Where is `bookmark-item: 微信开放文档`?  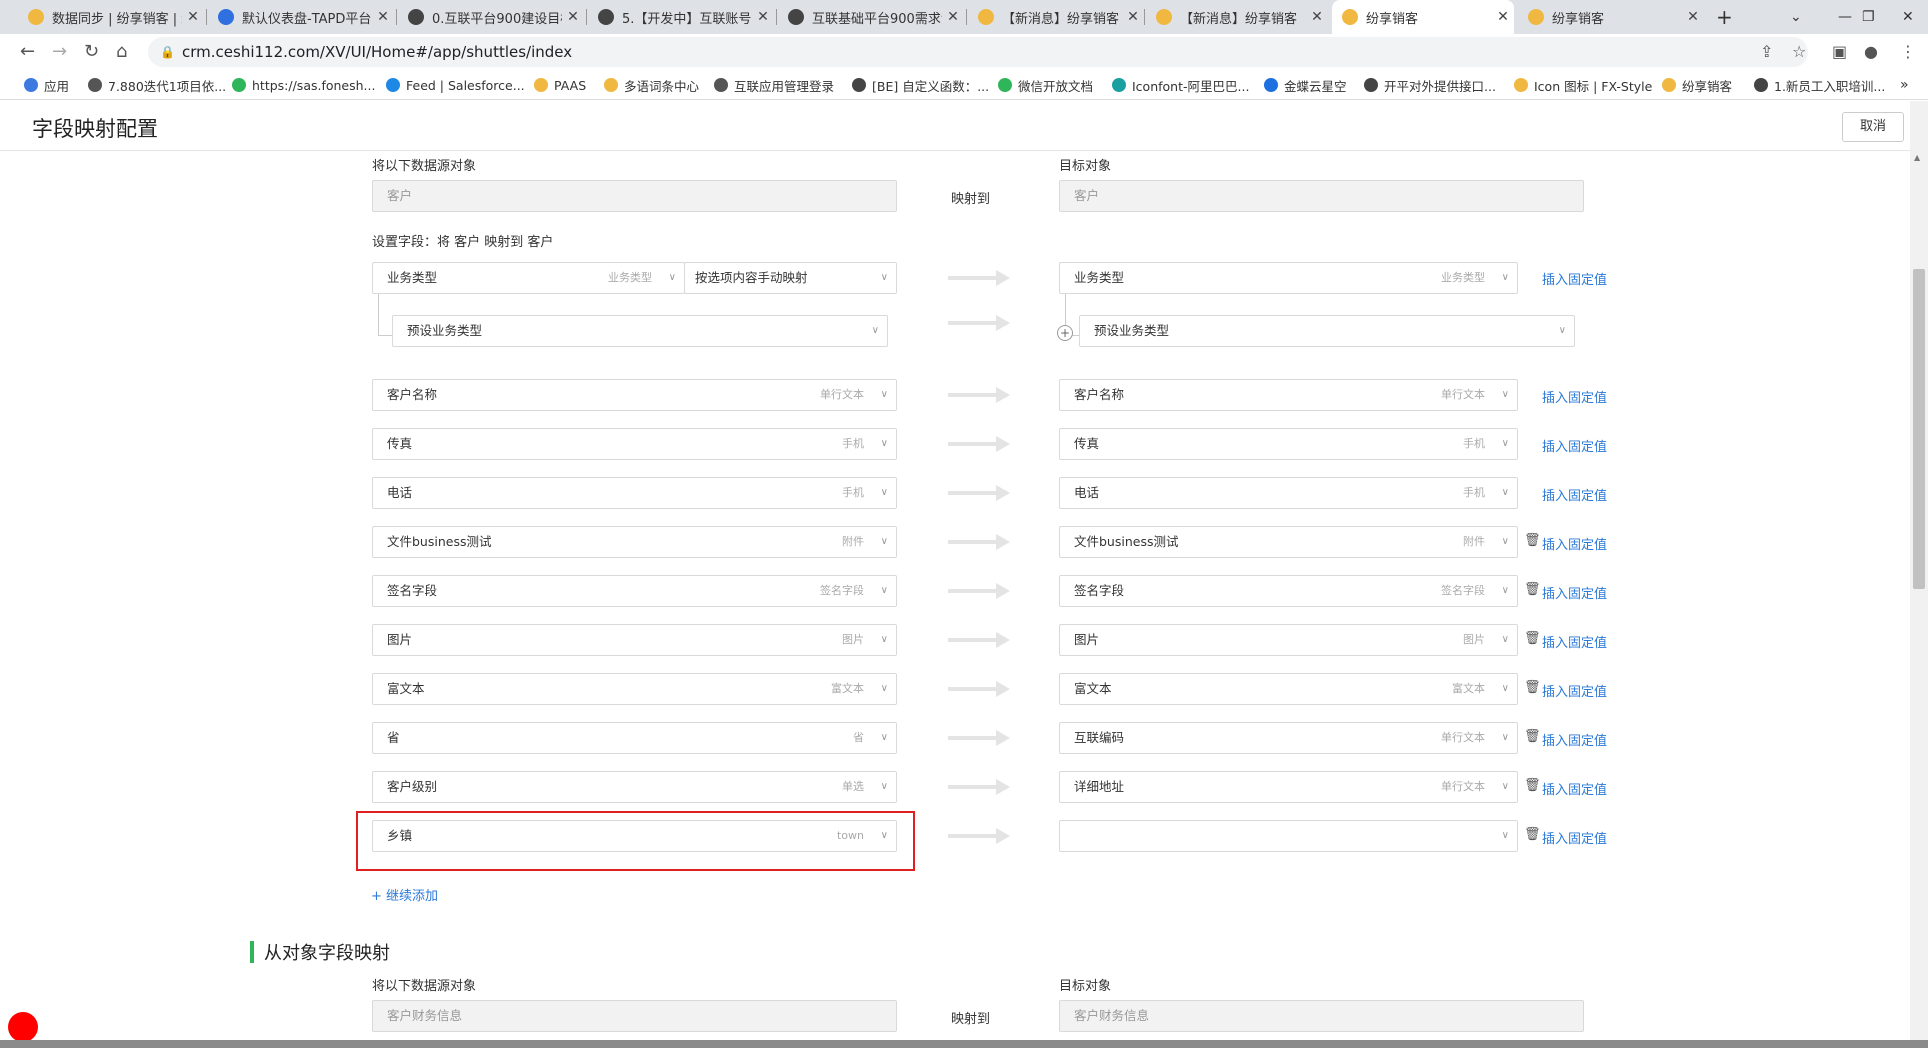 bookmark-item: 微信开放文档 is located at coordinates (1045, 85).